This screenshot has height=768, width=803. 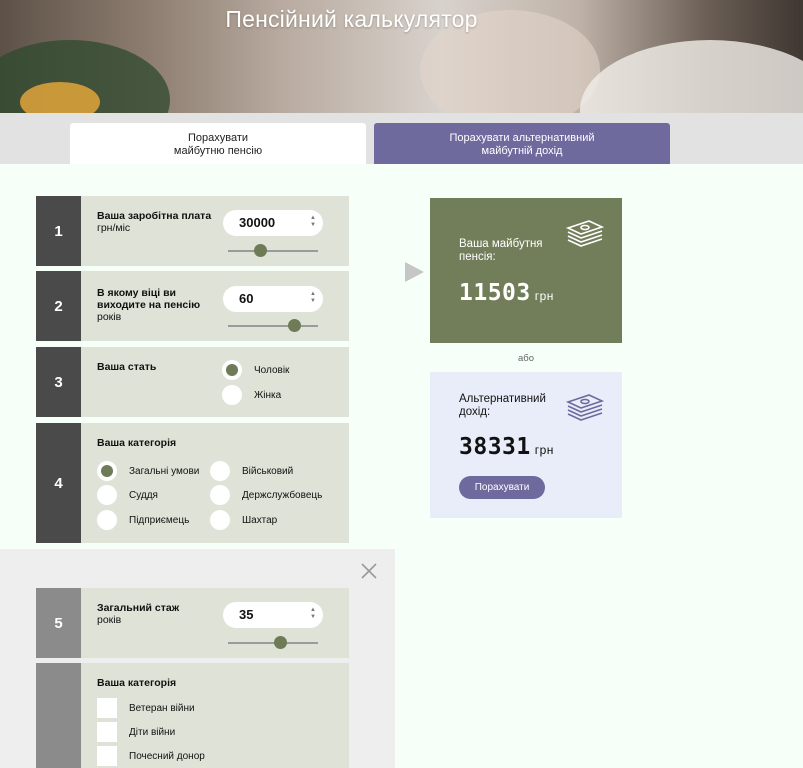 What do you see at coordinates (251, 395) in the screenshot?
I see `radio-female: Жінка` at bounding box center [251, 395].